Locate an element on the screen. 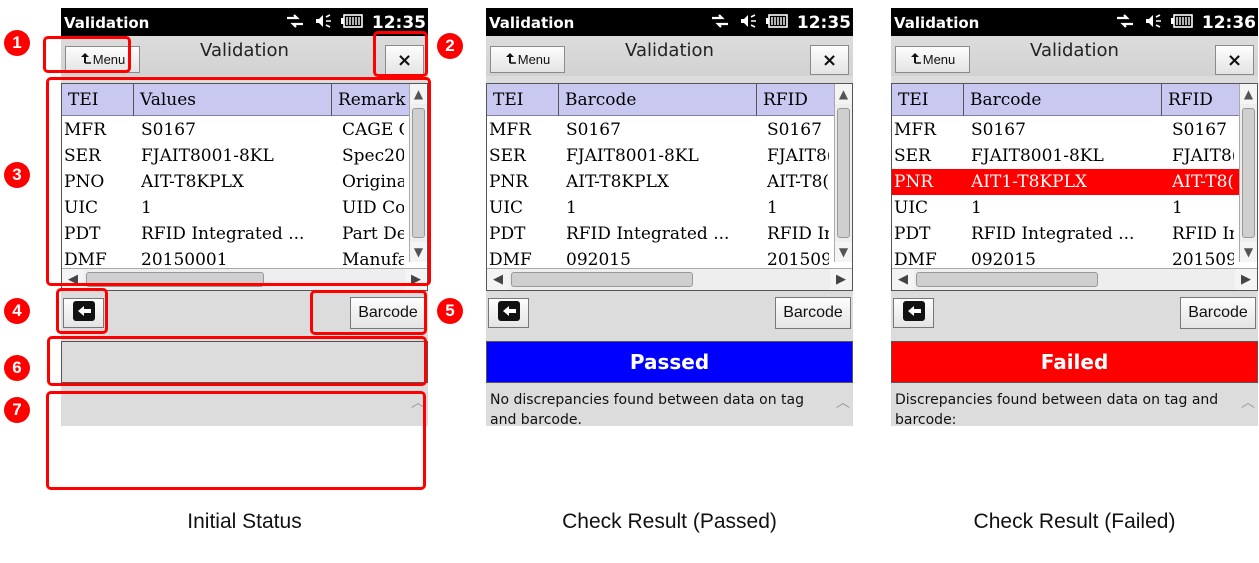 The image size is (1259, 563). result-status-box: Failed is located at coordinates (1074, 362).